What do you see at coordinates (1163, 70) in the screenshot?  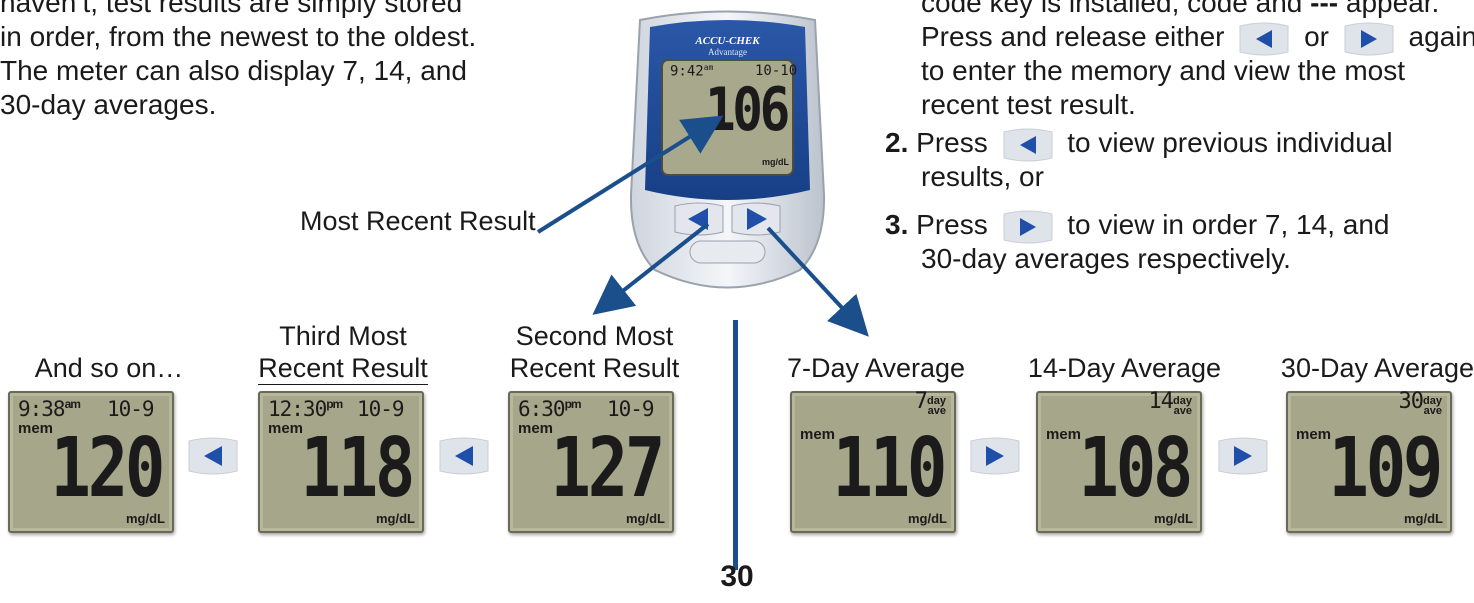 I see `step-1-line-3: to enter the memory and view the most` at bounding box center [1163, 70].